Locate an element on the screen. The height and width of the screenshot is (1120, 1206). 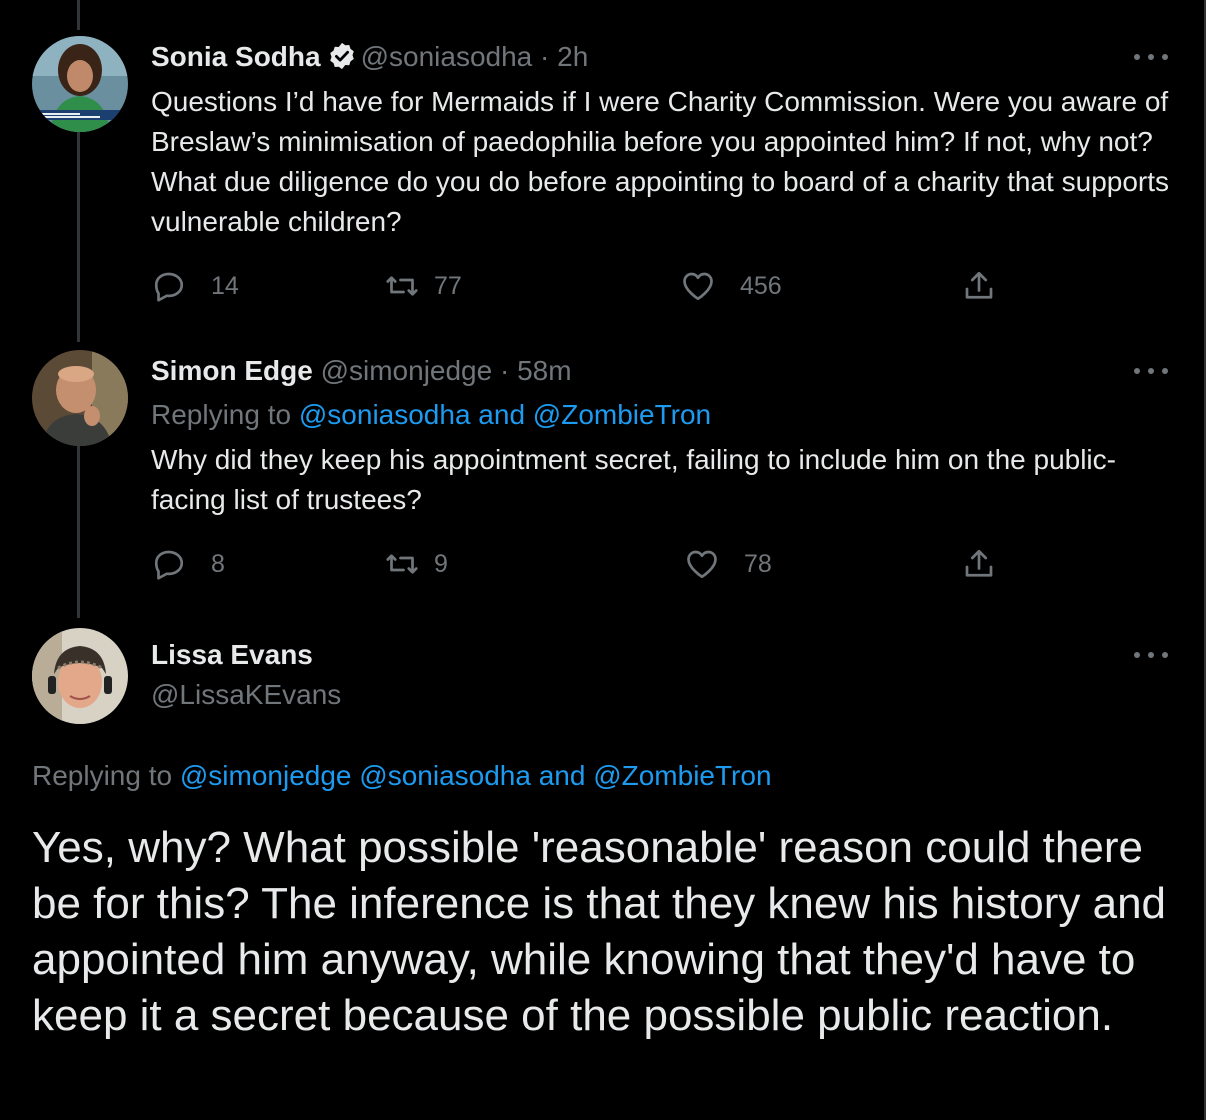
avatar-simon-image is located at coordinates (80, 398).